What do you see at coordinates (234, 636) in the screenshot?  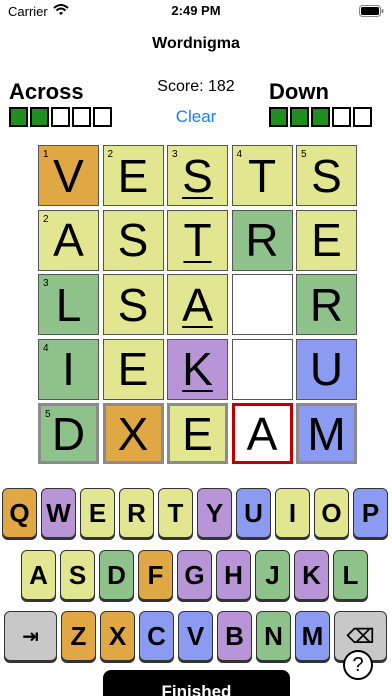 I see `key-b: B` at bounding box center [234, 636].